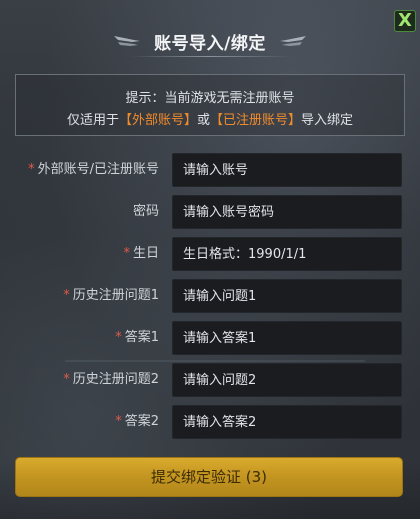 The height and width of the screenshot is (519, 420). Describe the element at coordinates (98, 169) in the screenshot. I see `account-label-text: 外部账号/已注册账号` at that location.